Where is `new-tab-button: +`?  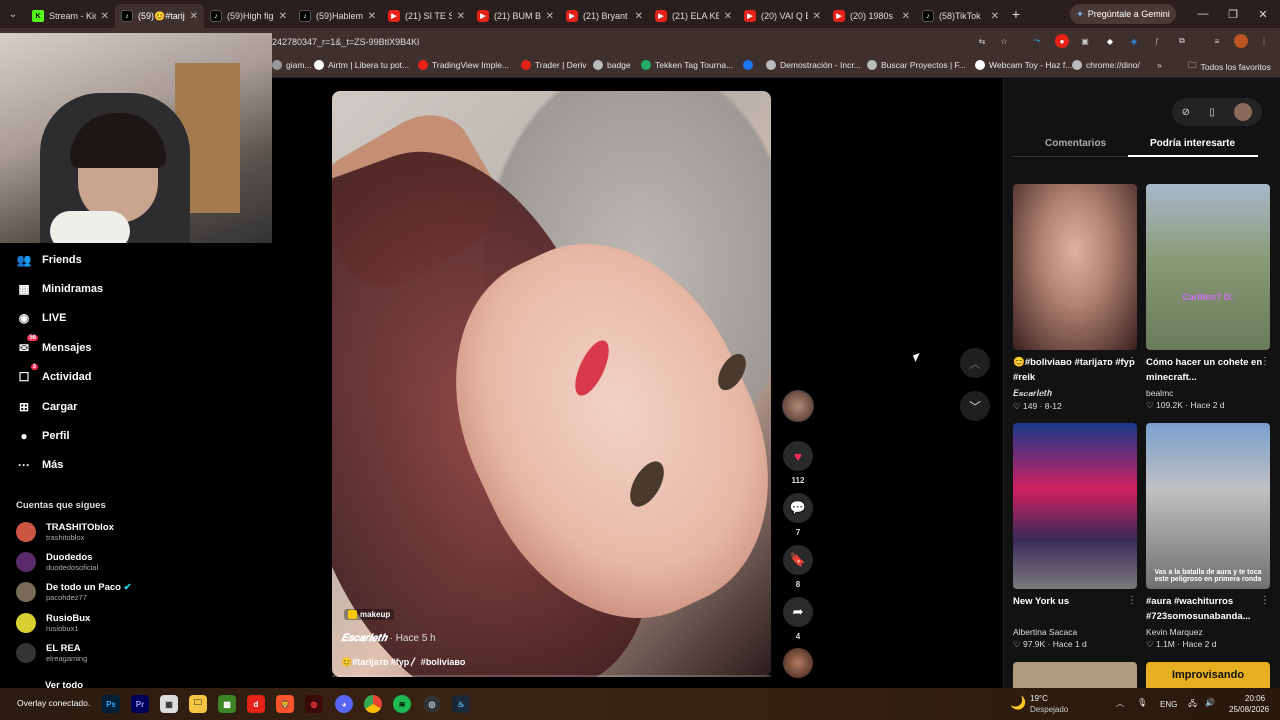 new-tab-button: + is located at coordinates (1016, 14).